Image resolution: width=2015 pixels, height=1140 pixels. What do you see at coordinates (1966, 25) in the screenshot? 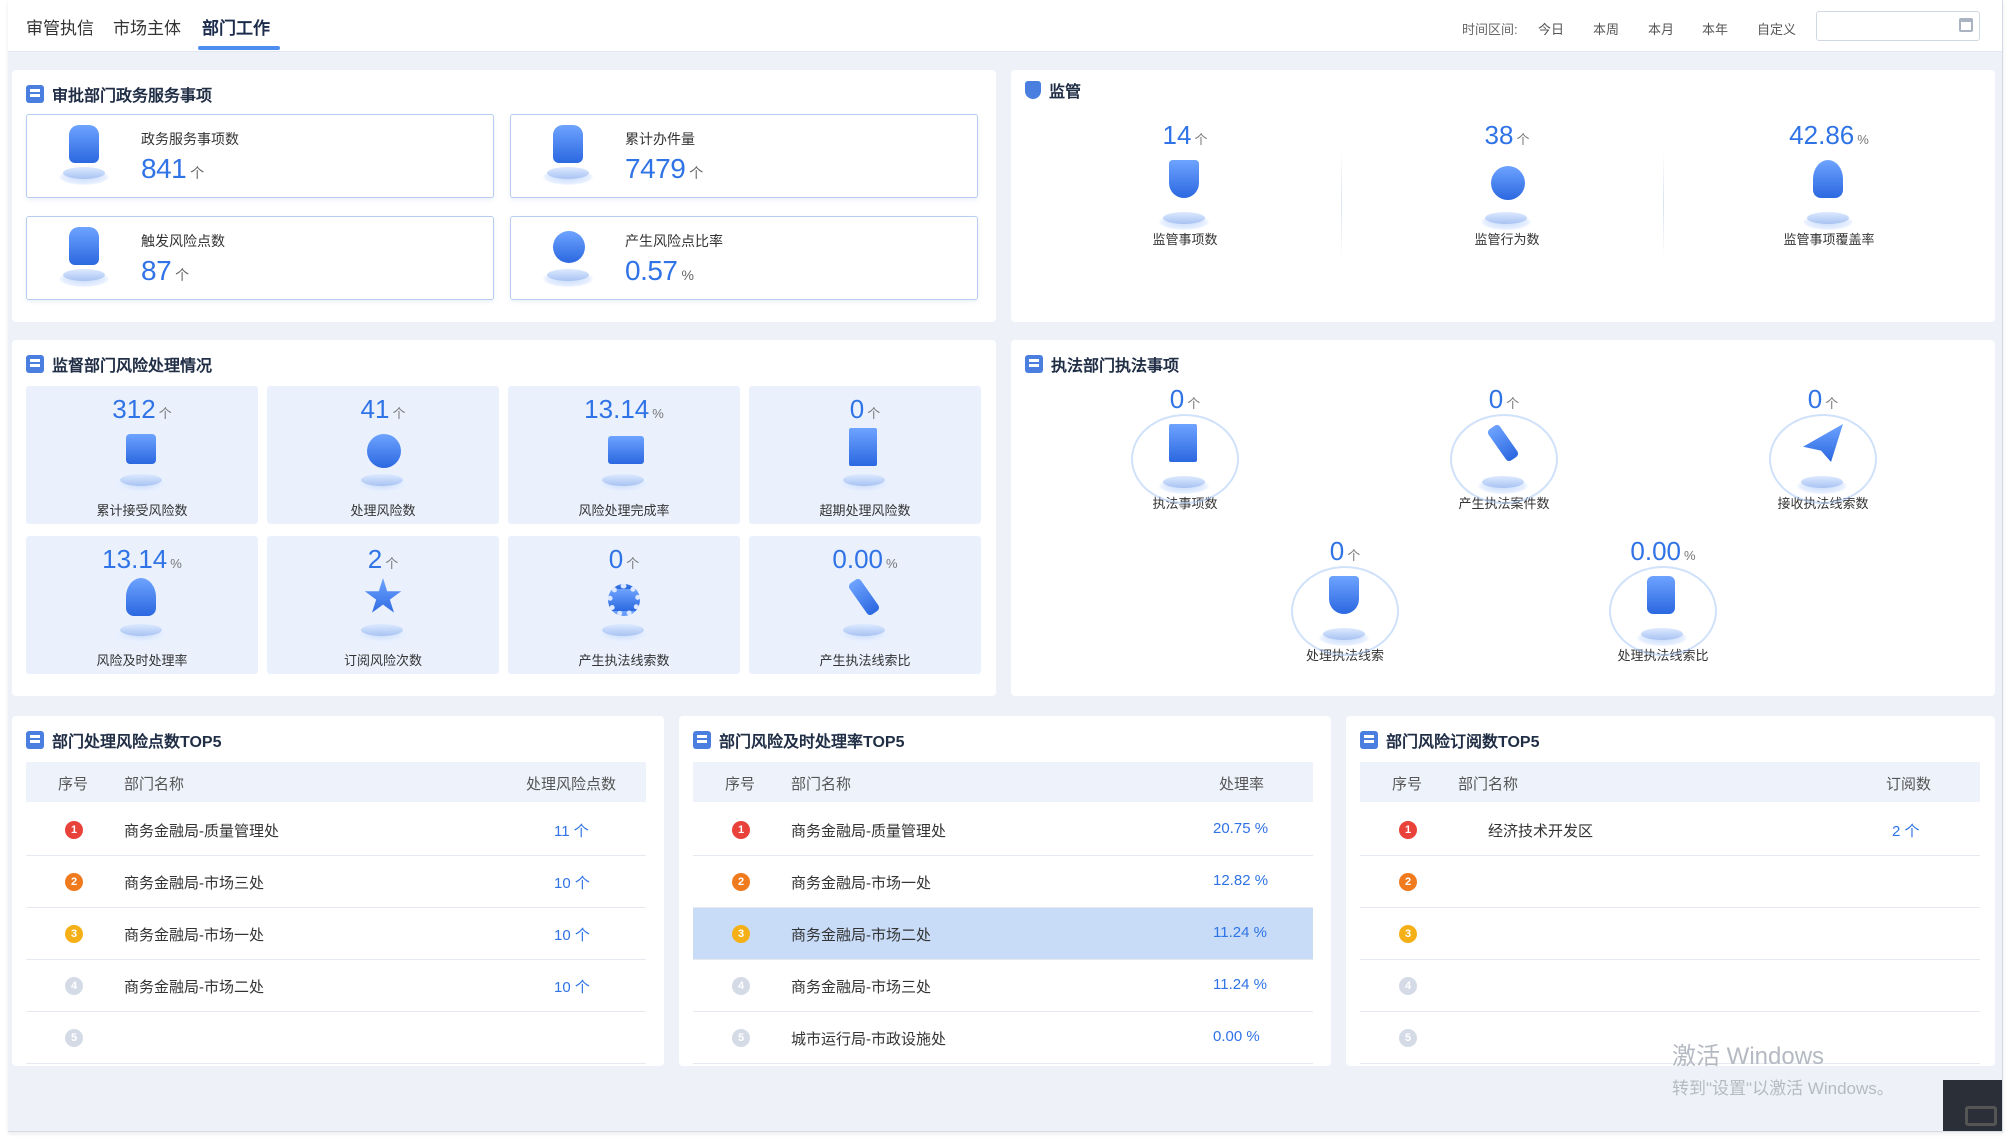
I see `calendar-icon` at bounding box center [1966, 25].